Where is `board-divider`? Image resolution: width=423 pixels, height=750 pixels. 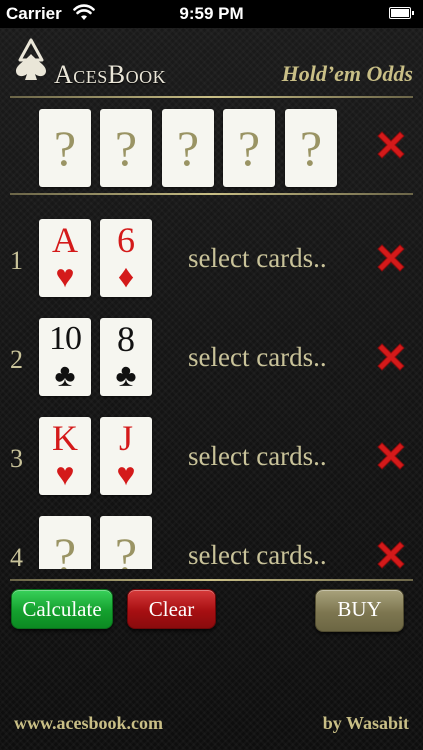
board-divider is located at coordinates (211, 194).